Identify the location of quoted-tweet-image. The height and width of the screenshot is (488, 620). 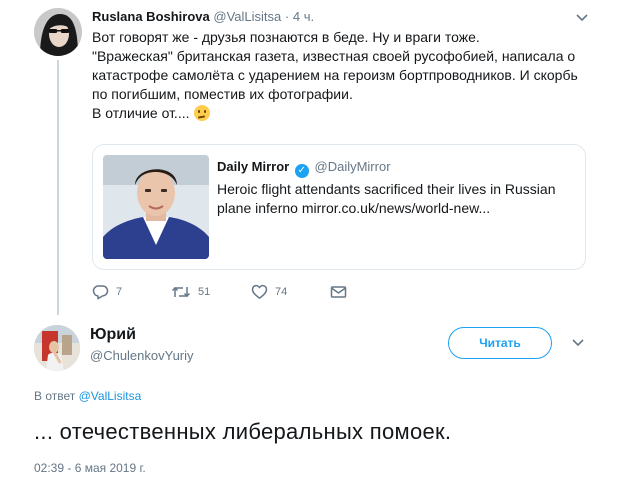
(156, 207).